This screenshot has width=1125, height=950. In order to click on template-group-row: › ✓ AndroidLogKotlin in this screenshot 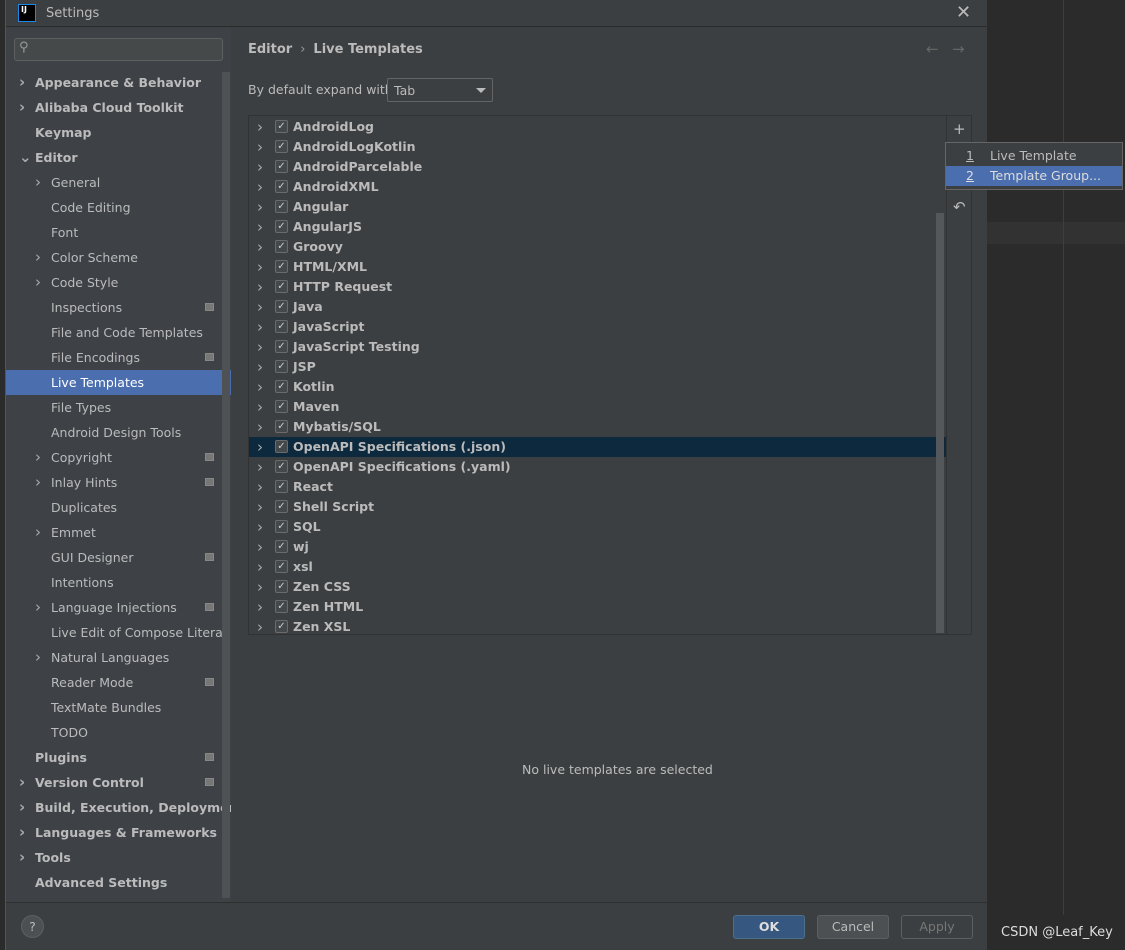, I will do `click(597, 147)`.